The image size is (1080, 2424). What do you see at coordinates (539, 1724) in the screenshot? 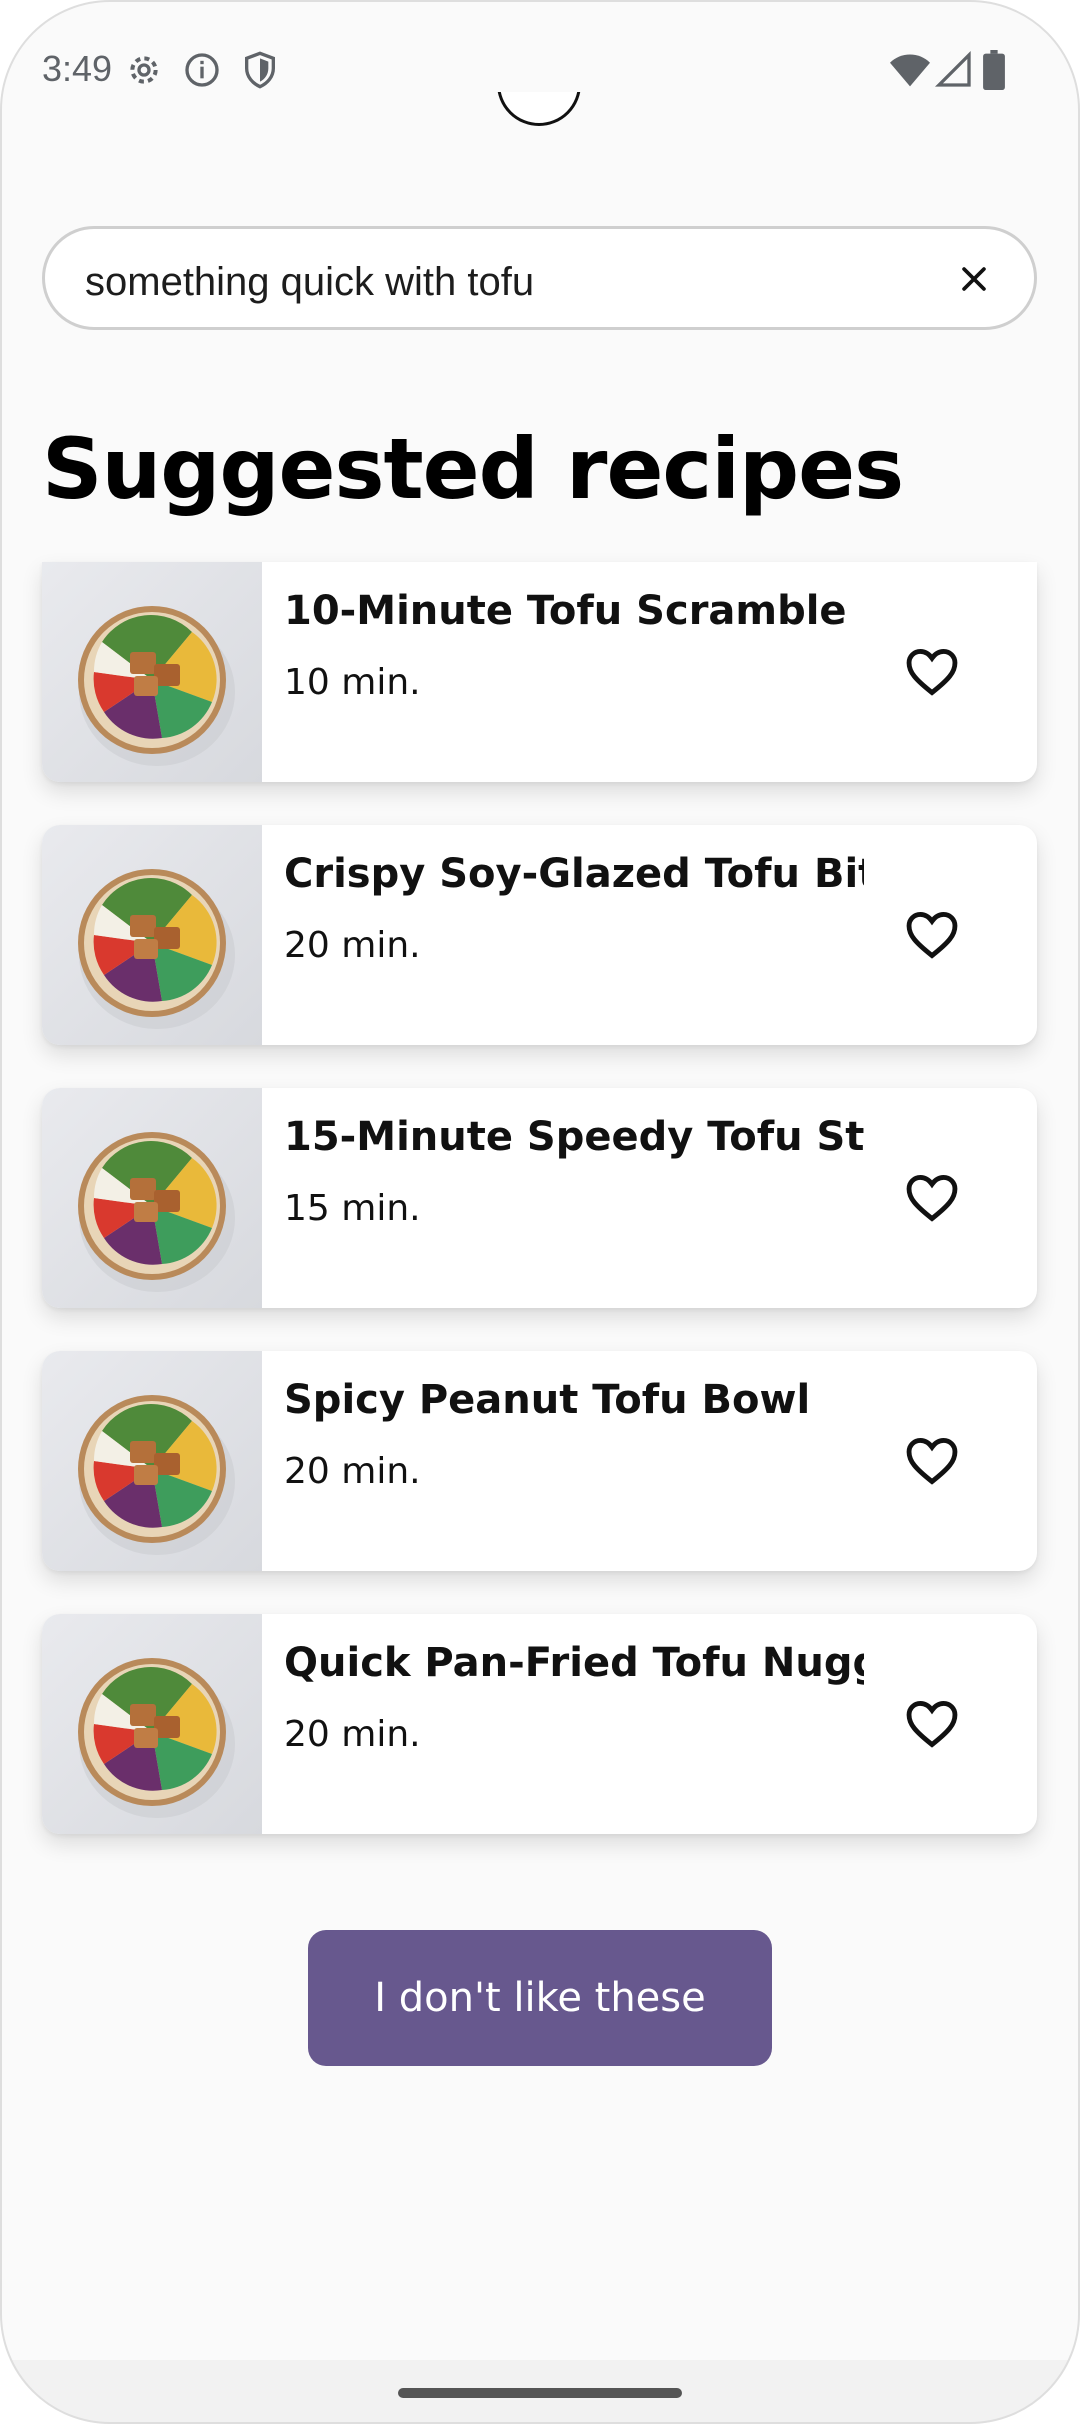
I see `recipe-card: Quick Pan-Fried Tofu Nugg... 20 min.` at bounding box center [539, 1724].